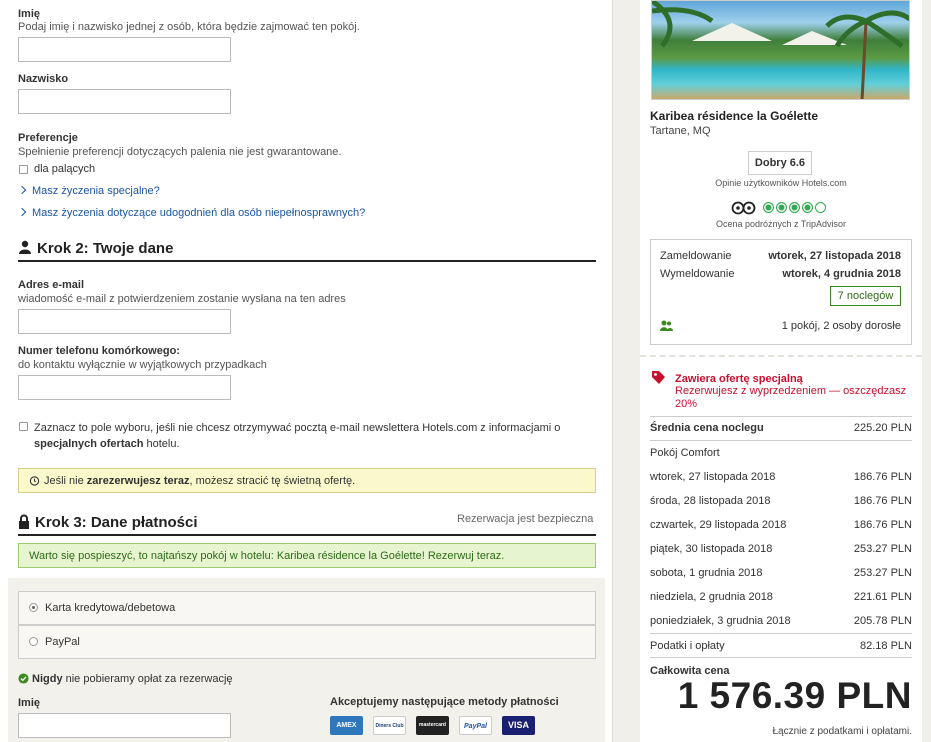 The width and height of the screenshot is (931, 742). I want to click on no-fees-note: Nigdy nie pobieramy opłat za rezerwację, so click(125, 679).